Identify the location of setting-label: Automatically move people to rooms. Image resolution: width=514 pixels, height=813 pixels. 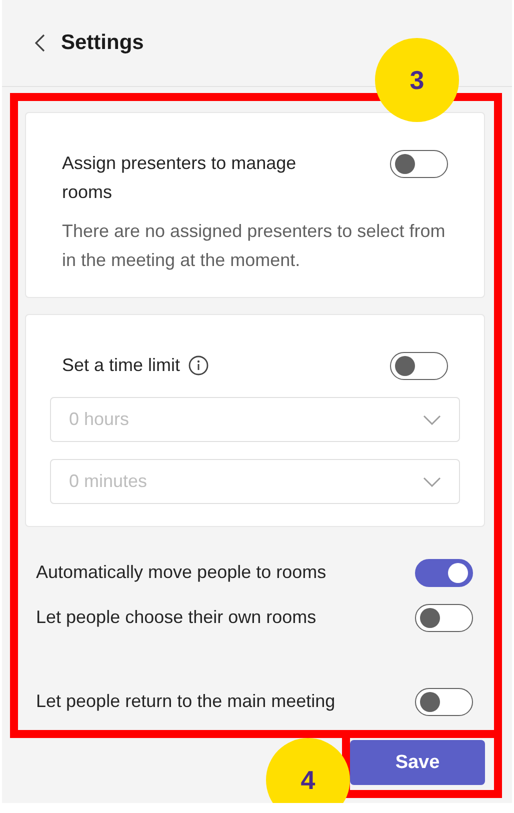
(181, 572).